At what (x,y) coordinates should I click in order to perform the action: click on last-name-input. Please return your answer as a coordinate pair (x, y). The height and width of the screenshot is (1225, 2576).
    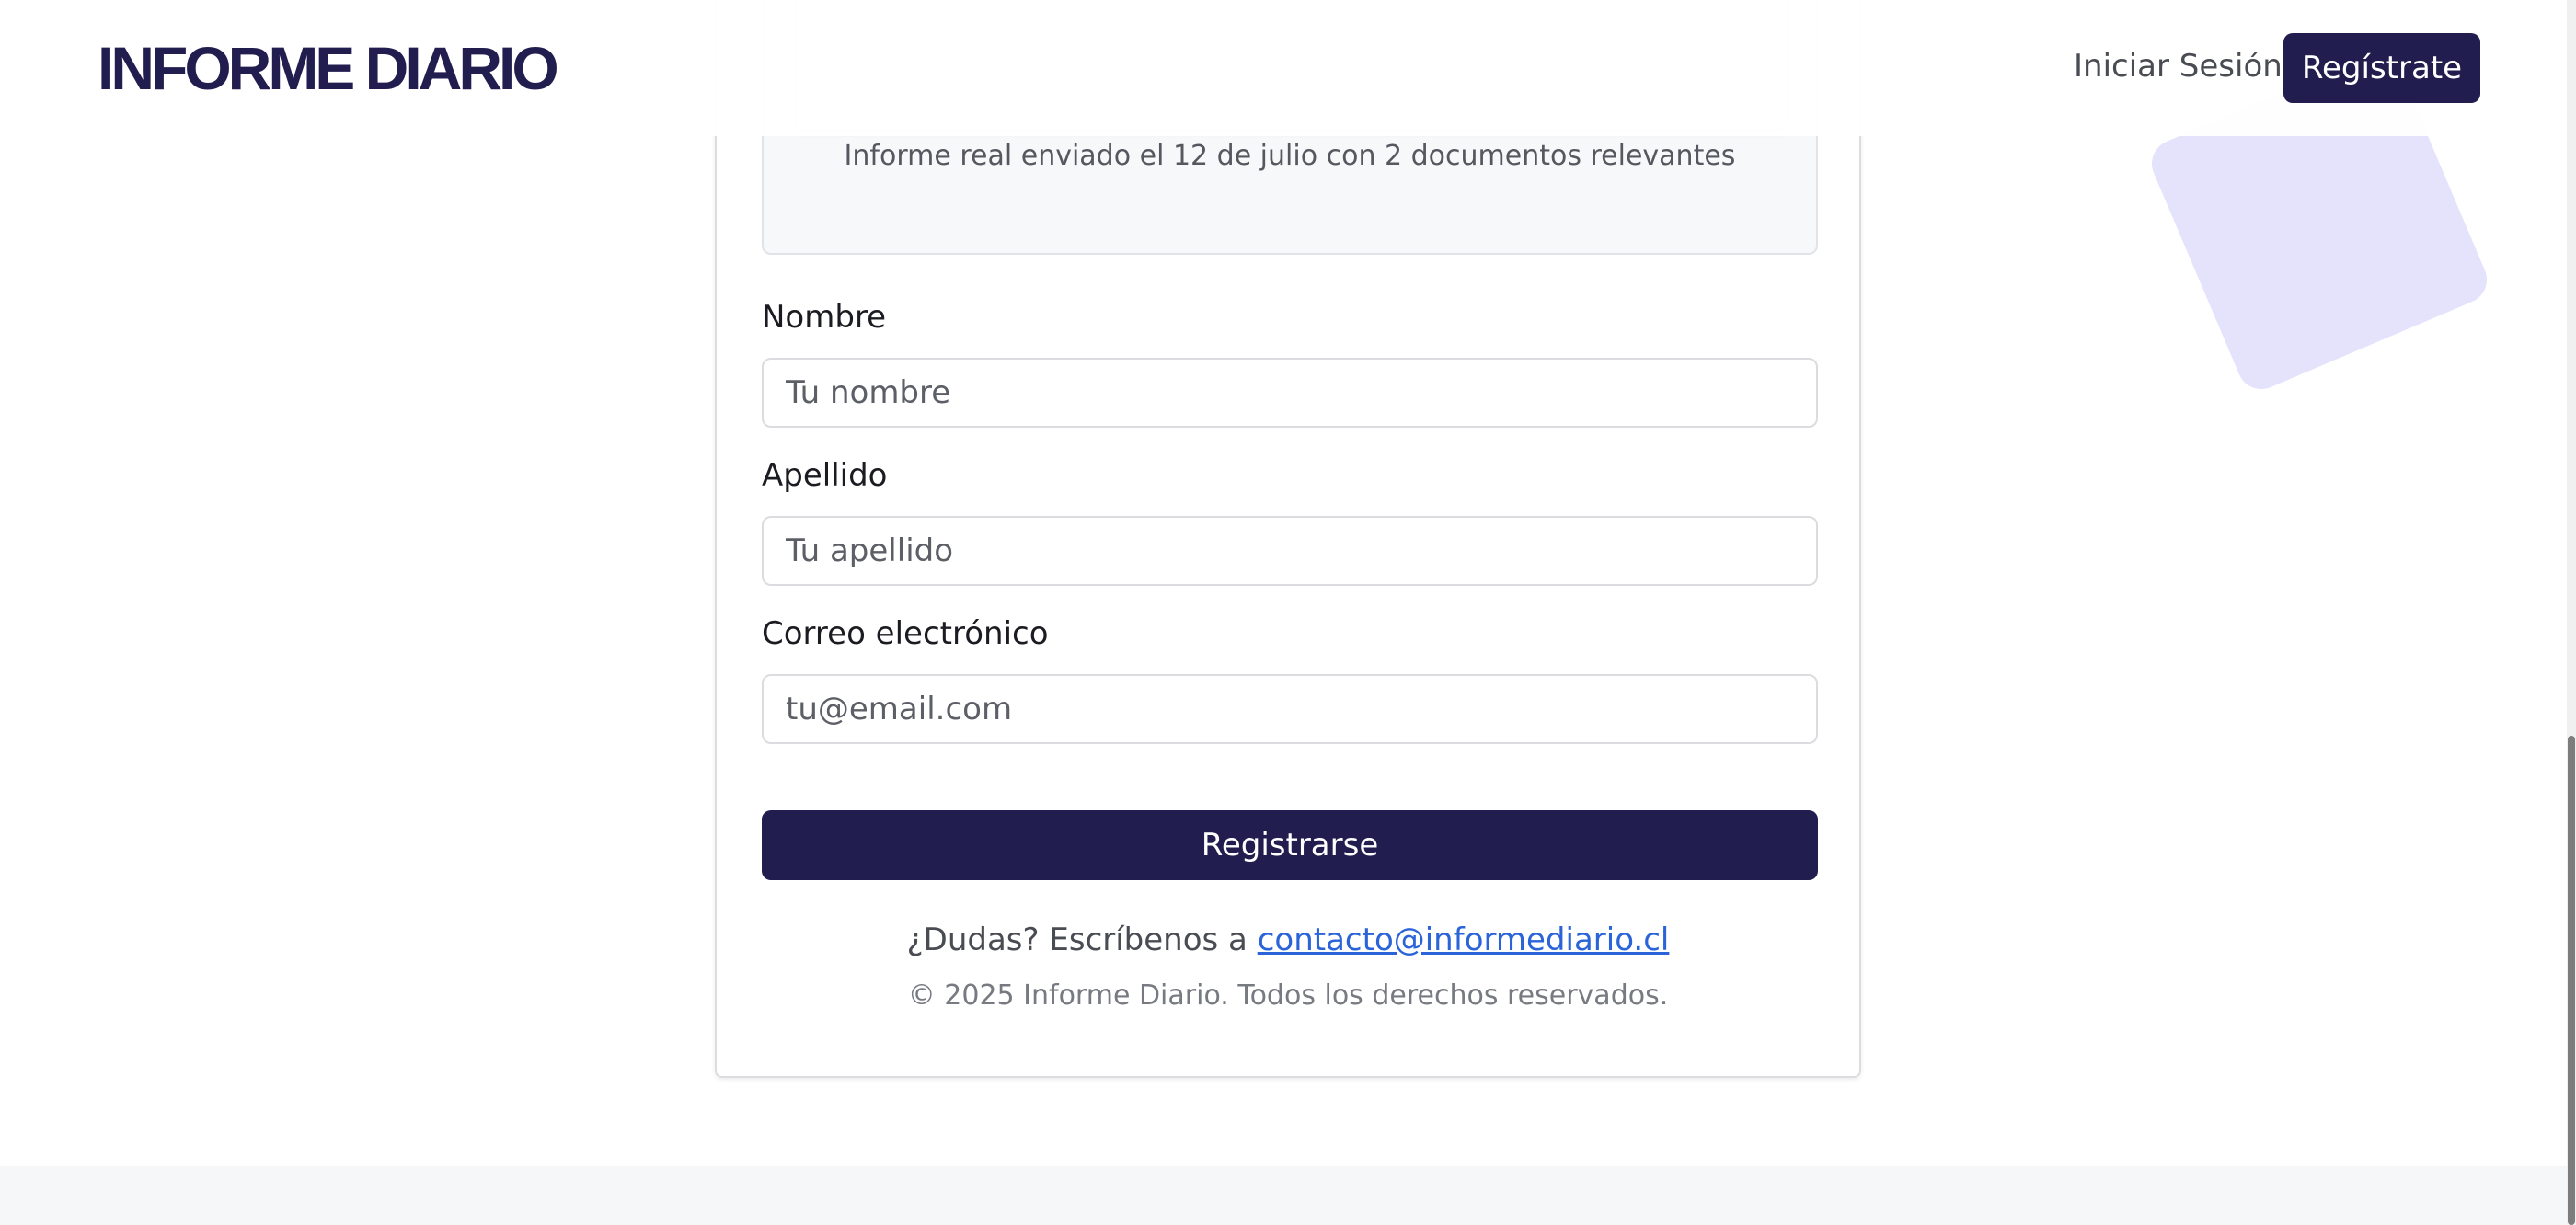
    Looking at the image, I should click on (1290, 551).